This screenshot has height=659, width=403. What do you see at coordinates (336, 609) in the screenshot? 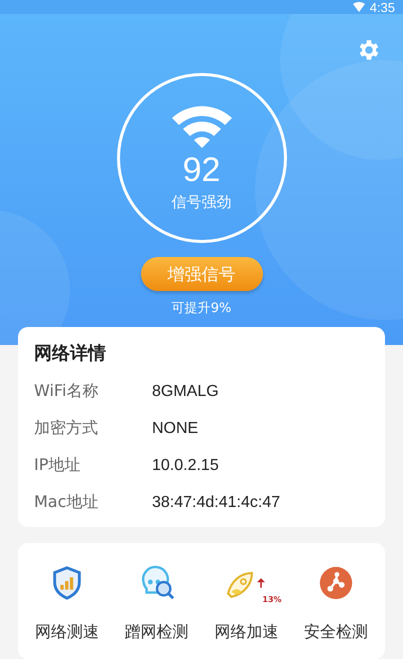
I see `tool-button: 安全检测` at bounding box center [336, 609].